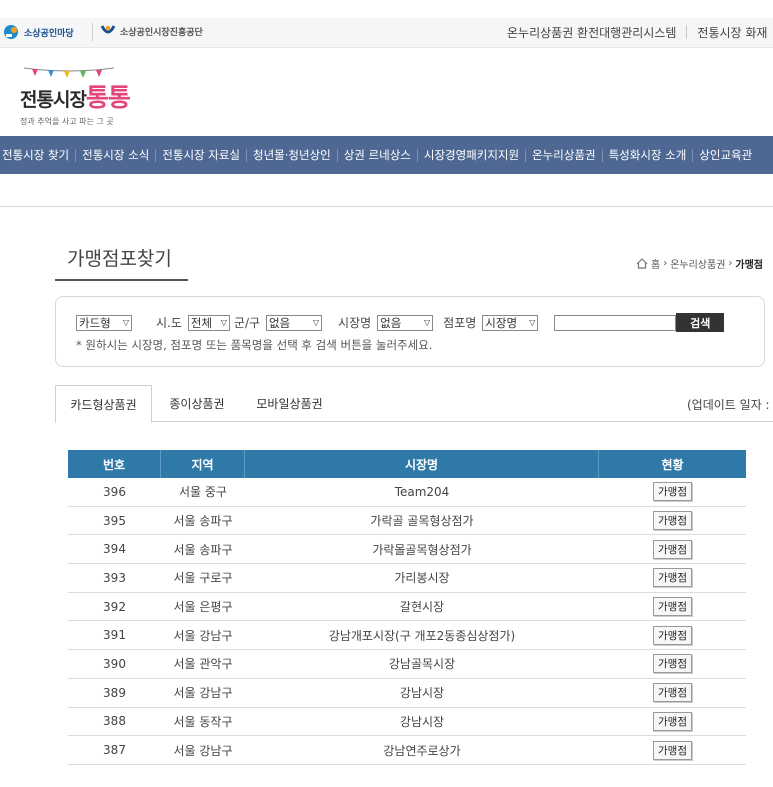 The image size is (773, 787). What do you see at coordinates (108, 97) in the screenshot?
I see `site-logo-name-b: 통통` at bounding box center [108, 97].